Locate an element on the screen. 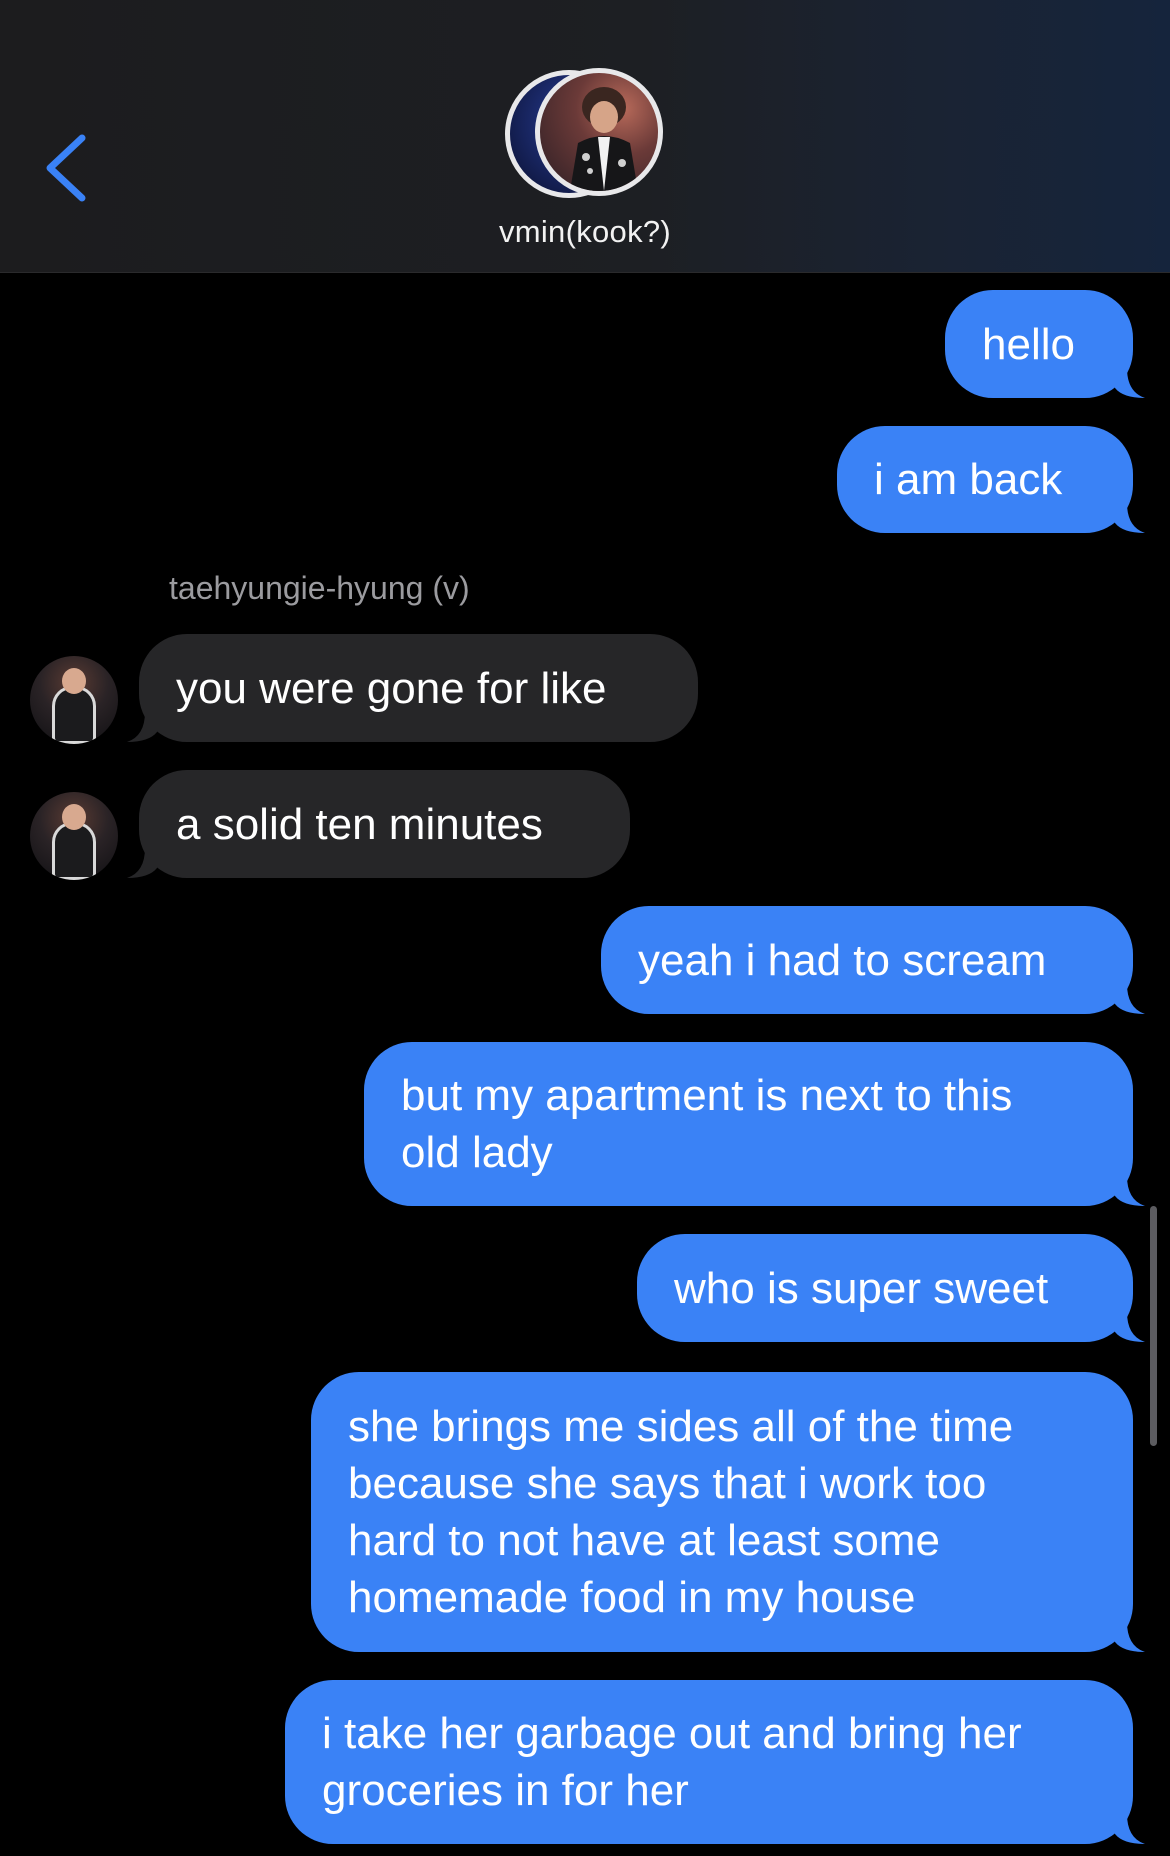  sent-message-bubble: who is super sweet is located at coordinates (891, 1288).